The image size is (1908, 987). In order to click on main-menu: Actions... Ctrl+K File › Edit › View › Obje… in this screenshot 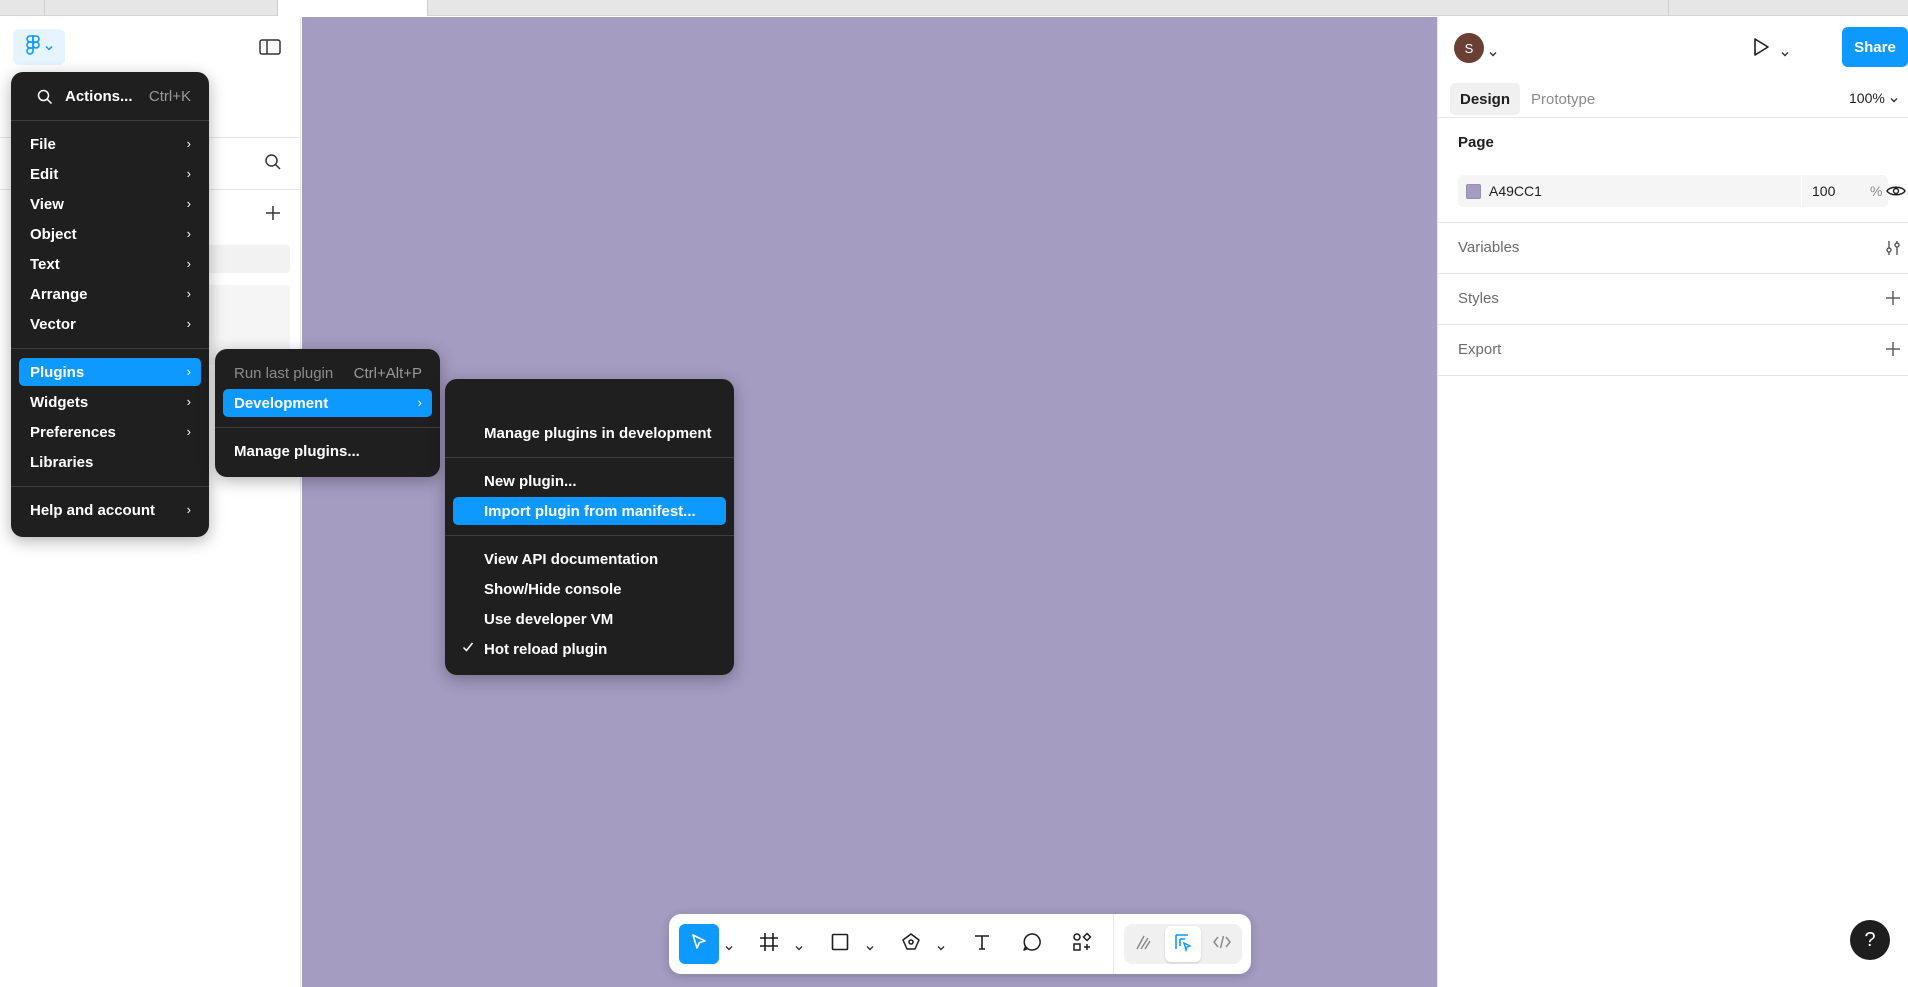, I will do `click(110, 304)`.